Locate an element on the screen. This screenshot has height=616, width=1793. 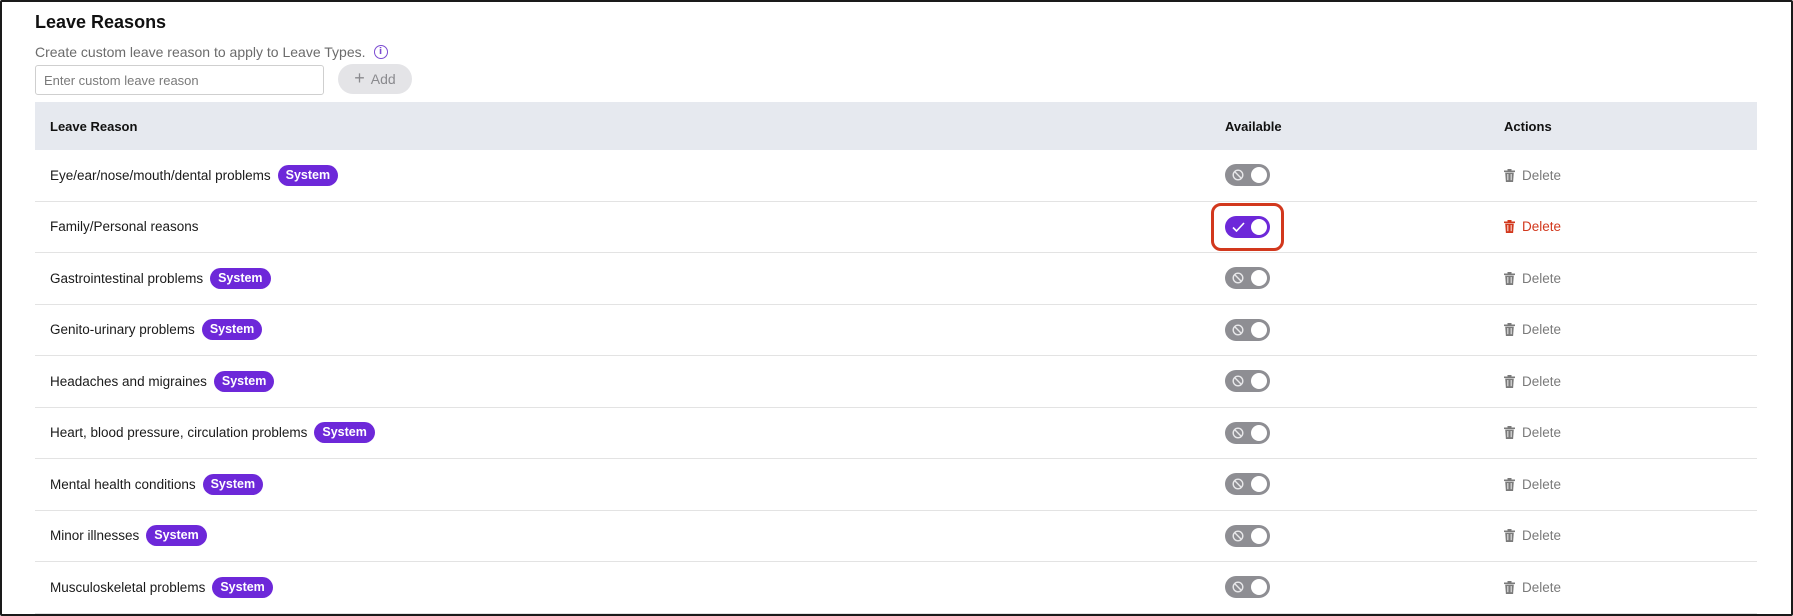
table-row: Musculoskeletal problems System Delete is located at coordinates (896, 588).